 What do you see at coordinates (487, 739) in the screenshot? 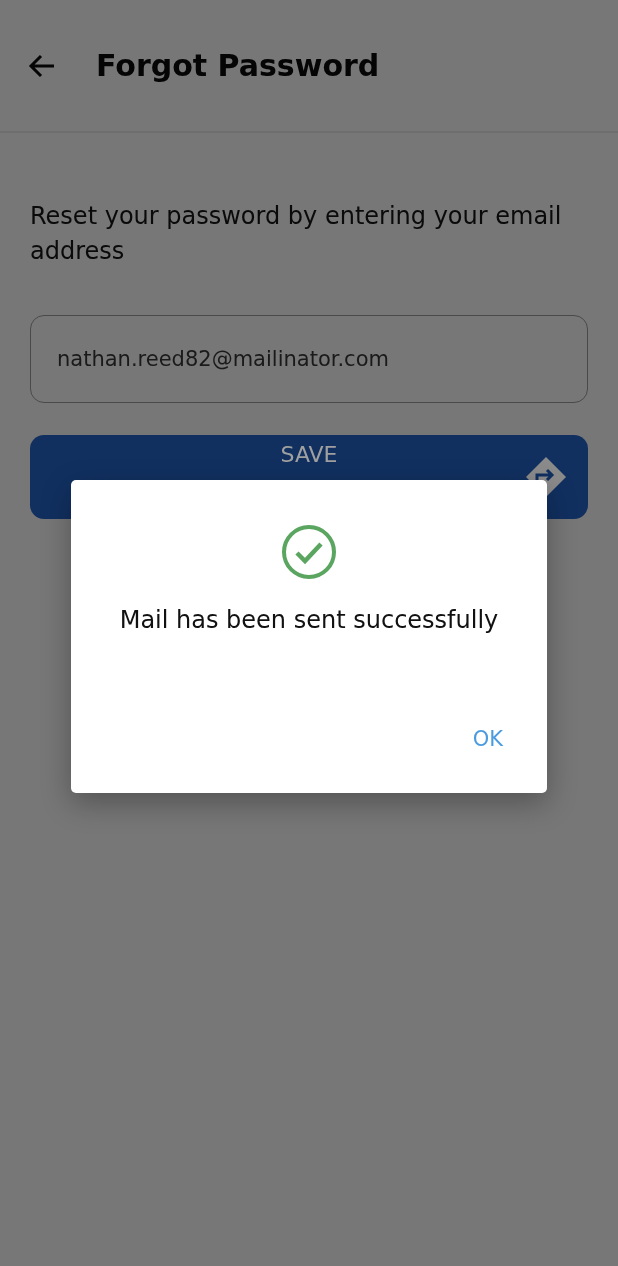
I see `ok-button: OK` at bounding box center [487, 739].